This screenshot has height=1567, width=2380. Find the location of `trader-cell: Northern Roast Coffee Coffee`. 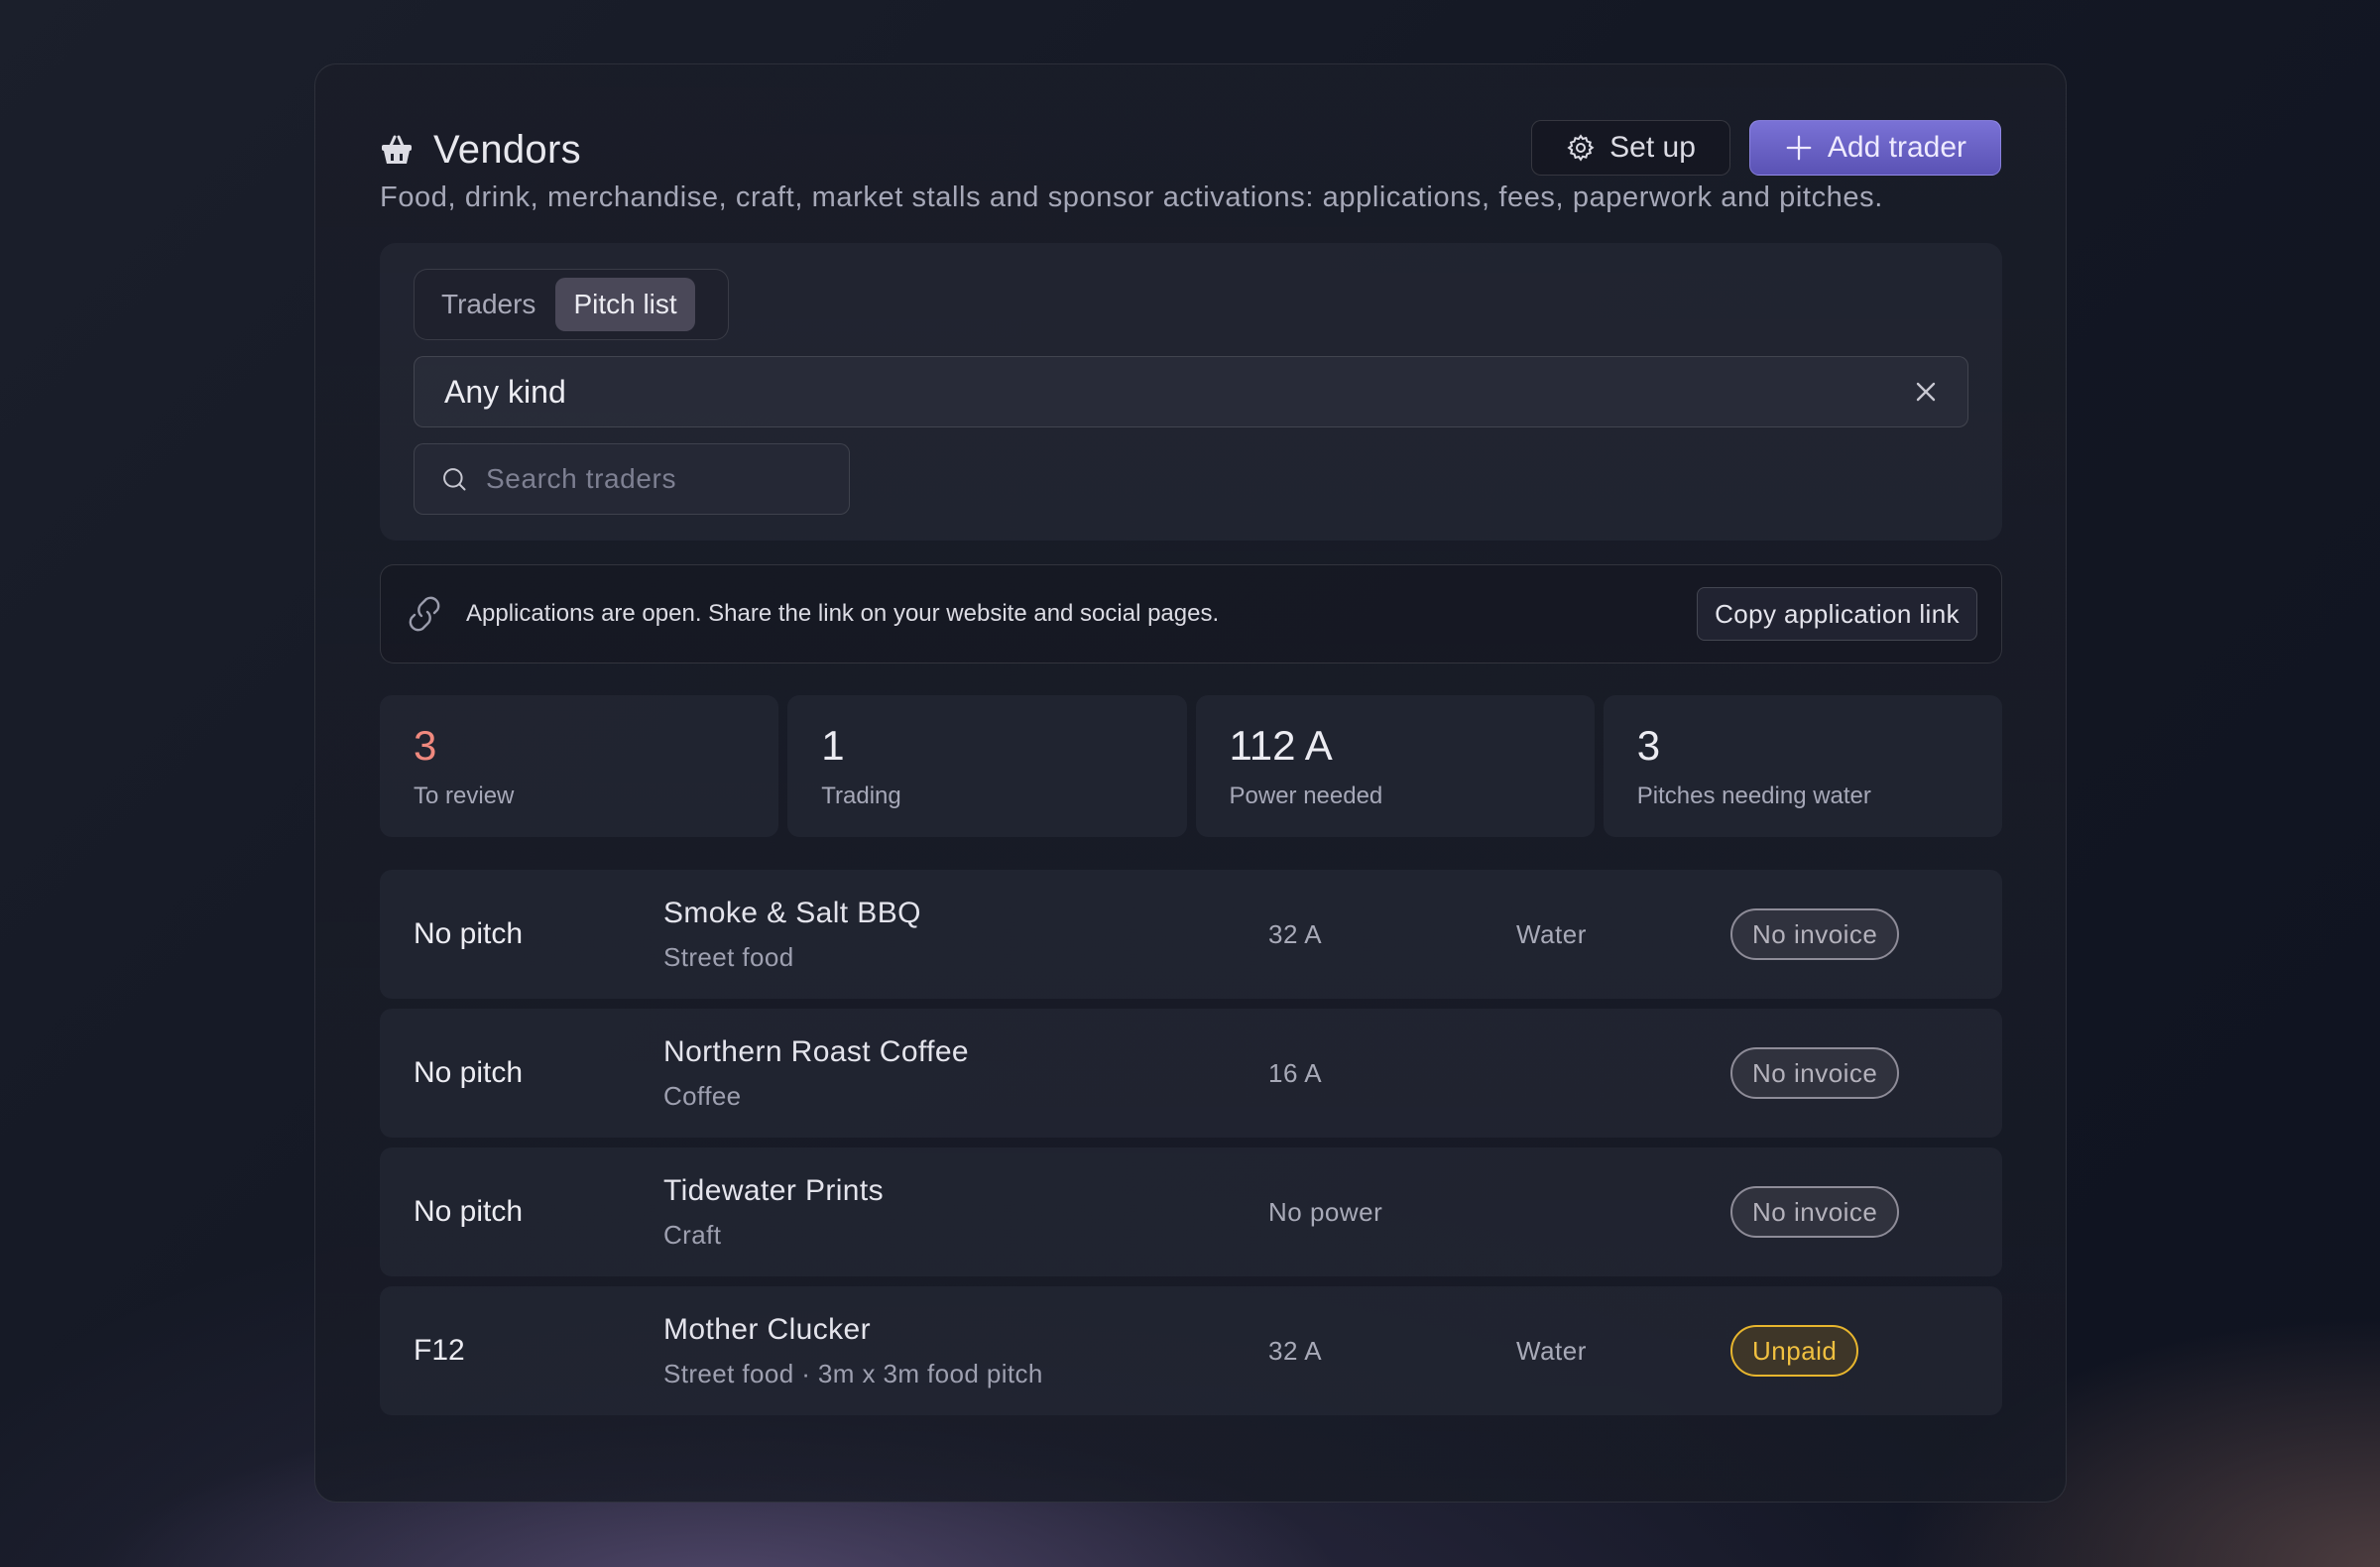

trader-cell: Northern Roast Coffee Coffee is located at coordinates (816, 1073).